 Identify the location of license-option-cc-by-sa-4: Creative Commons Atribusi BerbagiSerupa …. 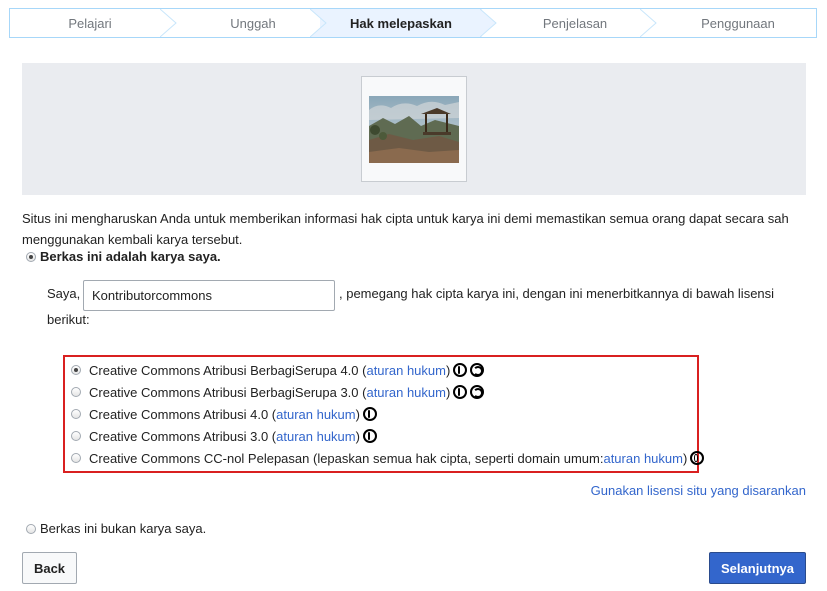
(278, 370).